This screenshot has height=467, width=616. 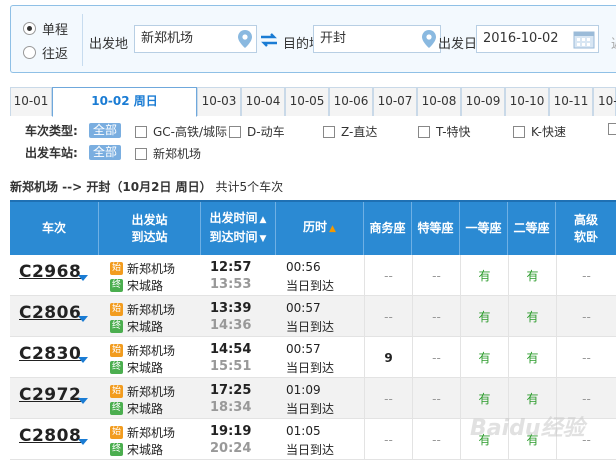 What do you see at coordinates (73, 130) in the screenshot?
I see `train-type-filter: 车次类型: 全部` at bounding box center [73, 130].